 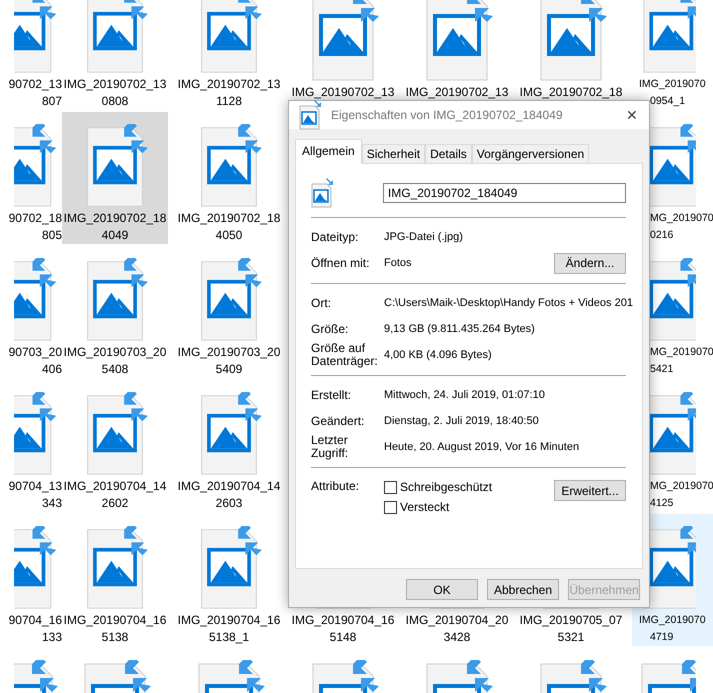 What do you see at coordinates (229, 361) in the screenshot?
I see `file-name: IMG_20190703_20 5409` at bounding box center [229, 361].